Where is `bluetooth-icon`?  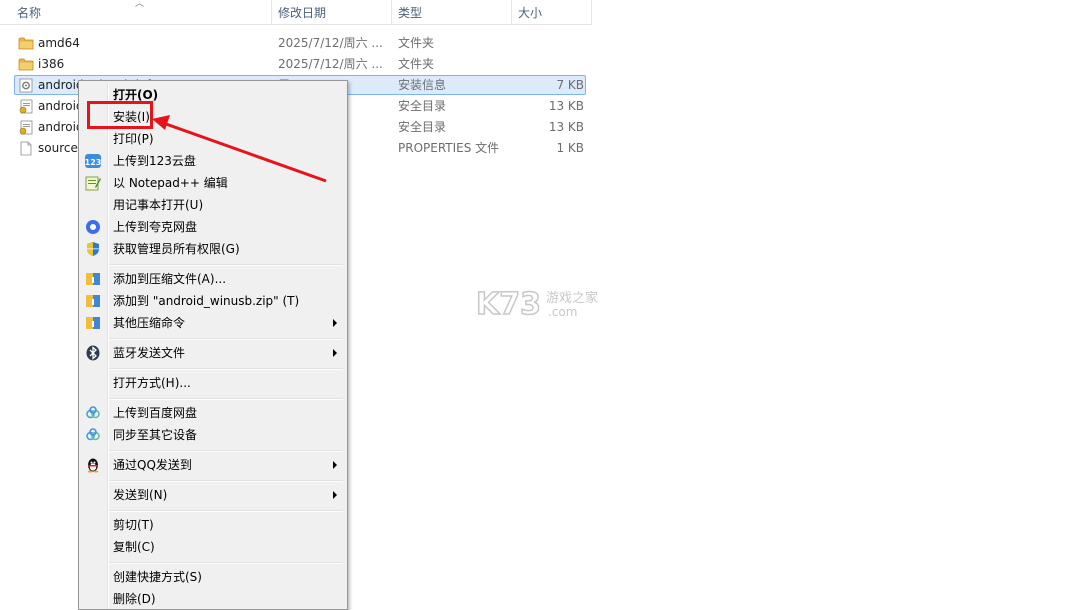
bluetooth-icon is located at coordinates (93, 353).